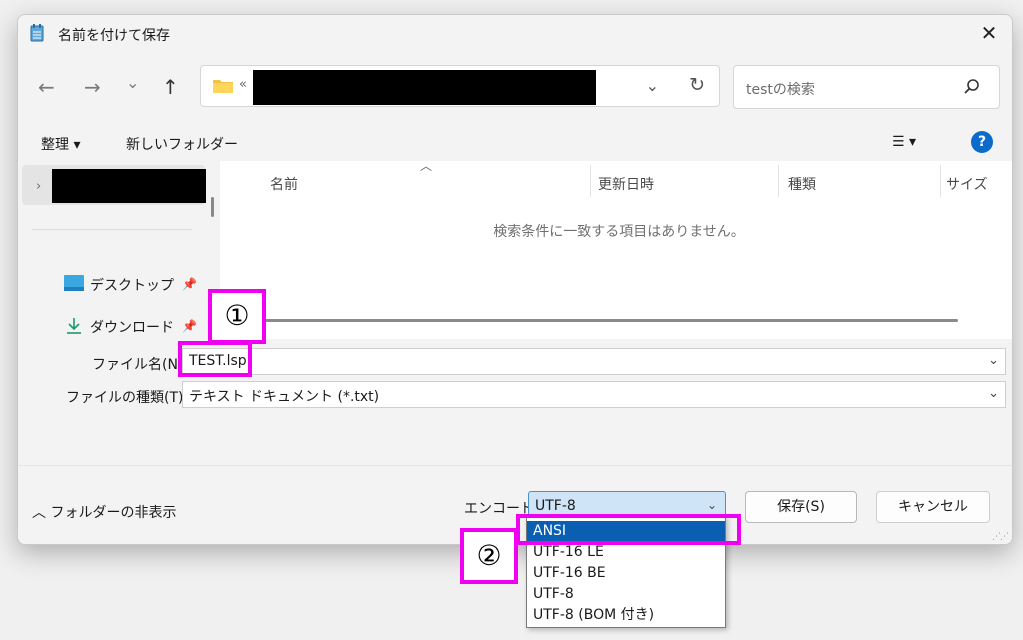 This screenshot has width=1023, height=640. What do you see at coordinates (802, 184) in the screenshot?
I see `column-header-type: 種類` at bounding box center [802, 184].